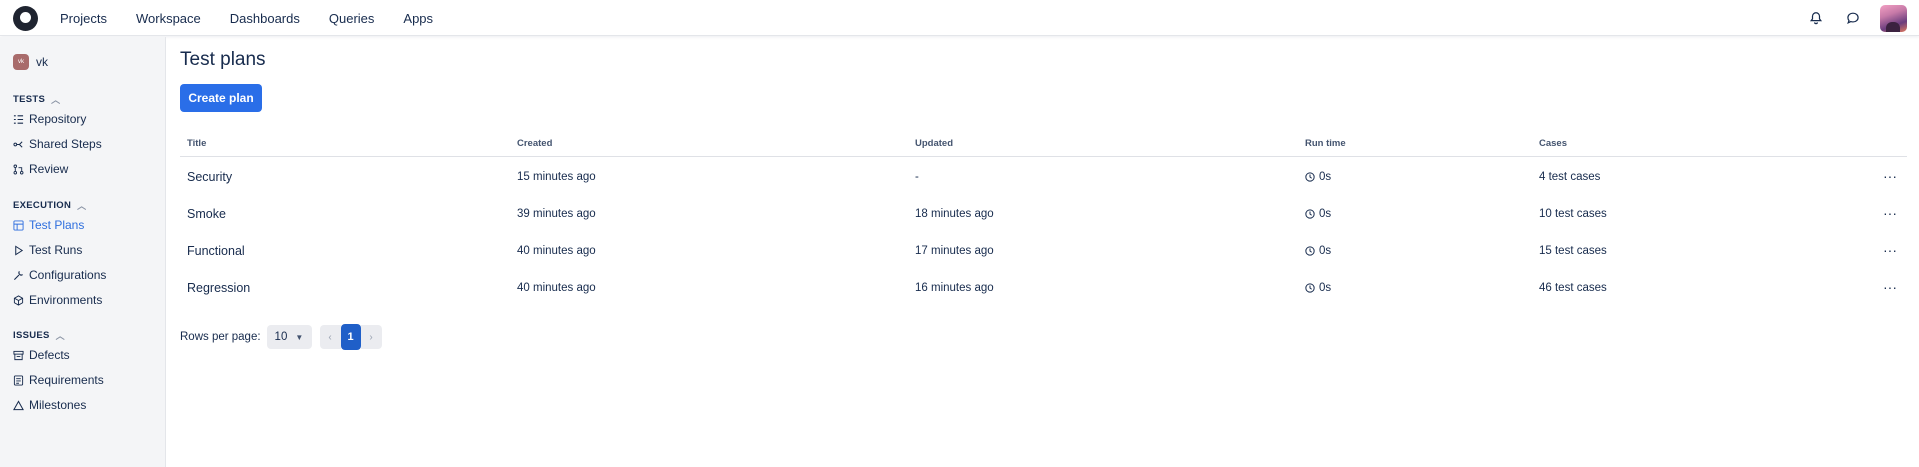 This screenshot has height=467, width=1919. What do you see at coordinates (556, 177) in the screenshot?
I see `created-cell: 15 minutes ago` at bounding box center [556, 177].